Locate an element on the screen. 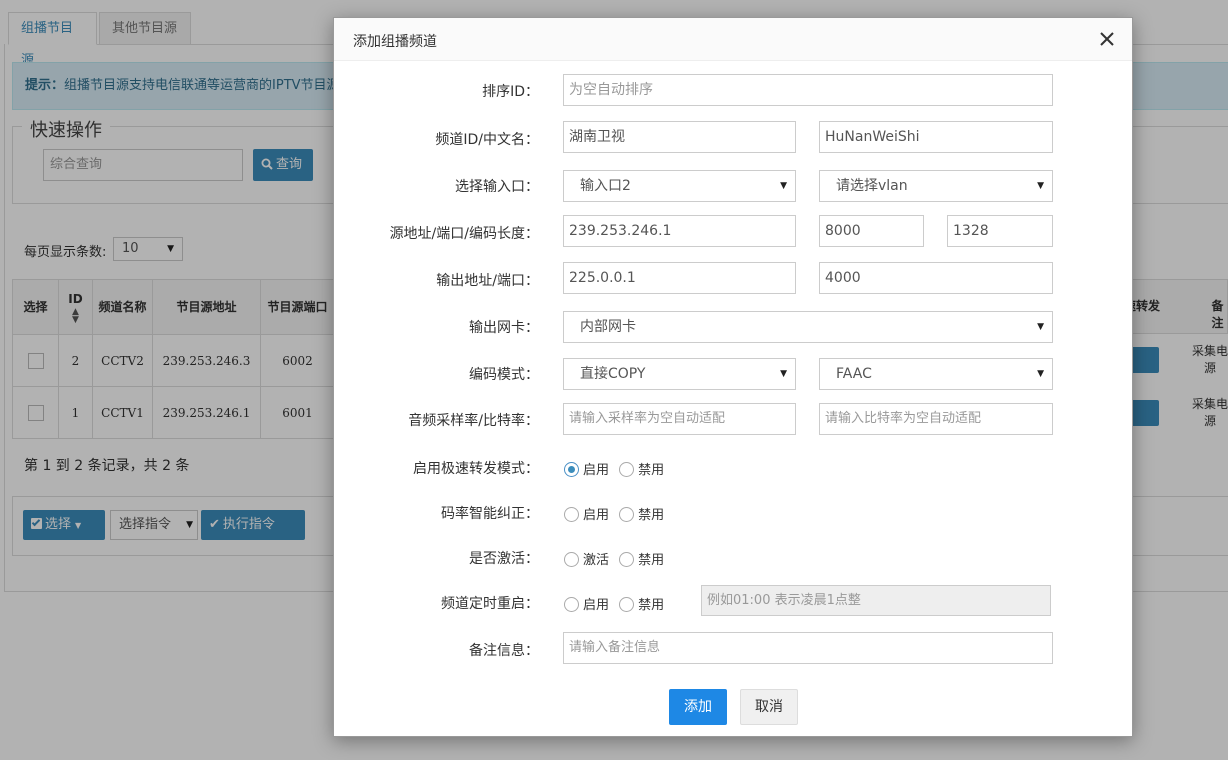 The image size is (1228, 760). activate-disable: 禁用 is located at coordinates (641, 558).